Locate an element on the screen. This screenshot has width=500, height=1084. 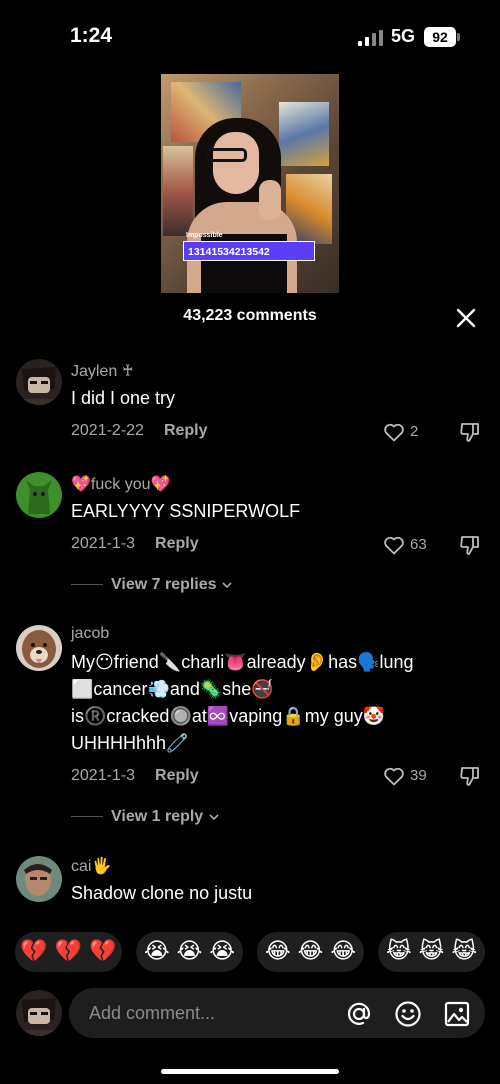
like-count: 2 is located at coordinates (414, 431).